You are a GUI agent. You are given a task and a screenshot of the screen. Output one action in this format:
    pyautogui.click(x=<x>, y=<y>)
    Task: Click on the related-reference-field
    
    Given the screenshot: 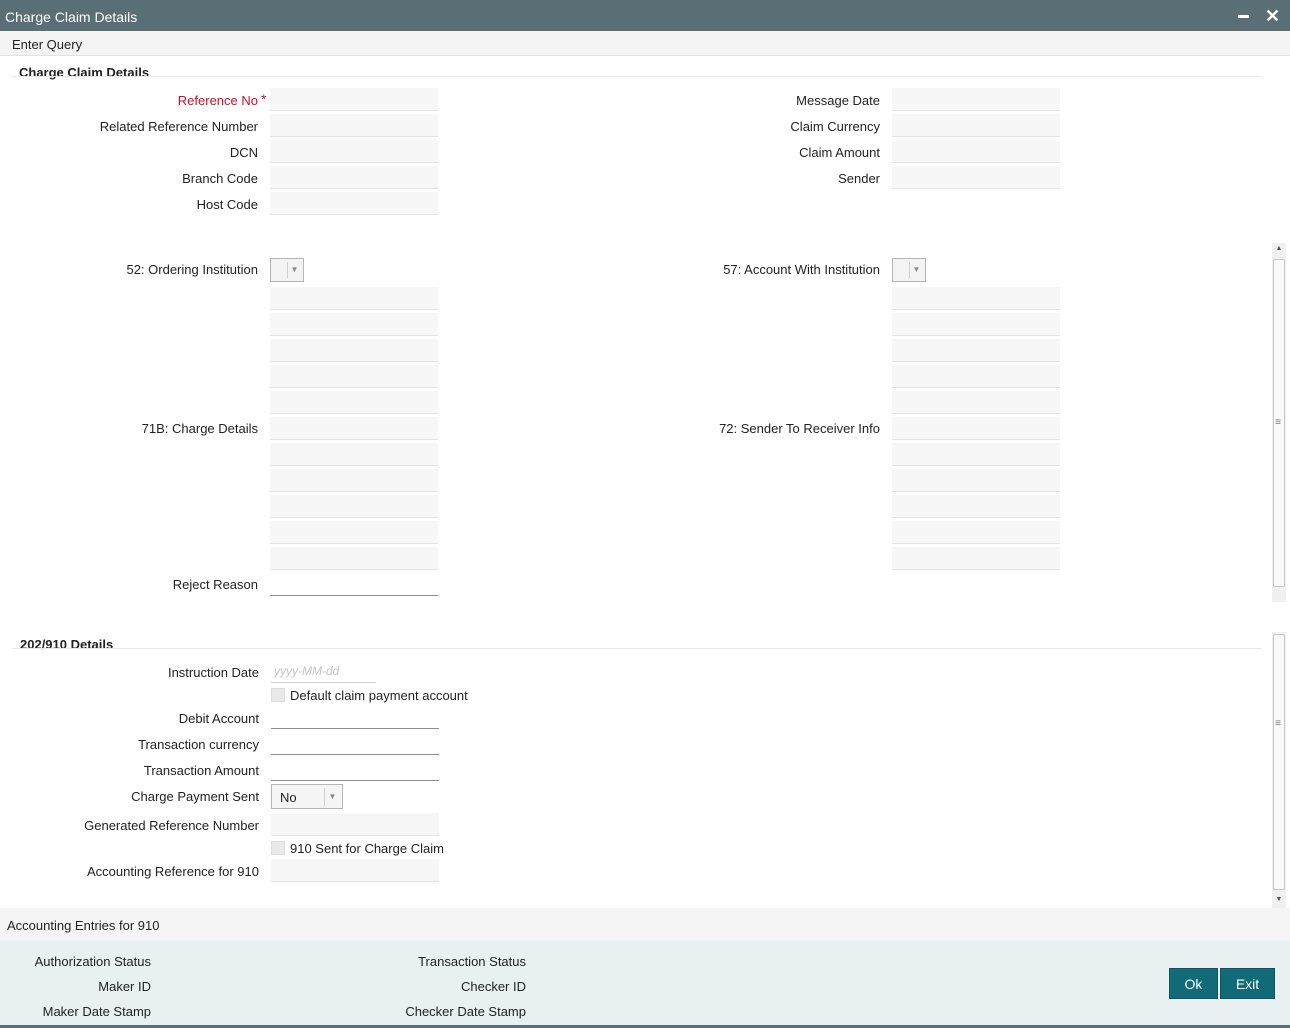 What is the action you would take?
    pyautogui.click(x=354, y=125)
    